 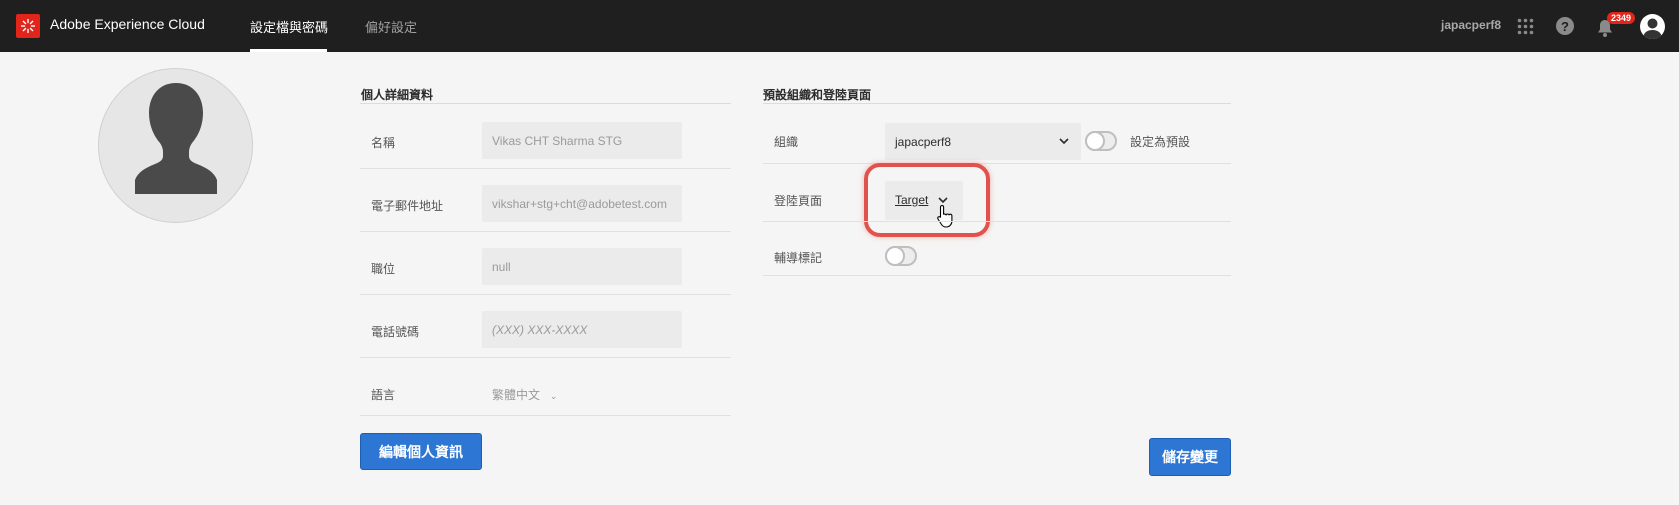 I want to click on job-title-label: 職位, so click(x=383, y=269).